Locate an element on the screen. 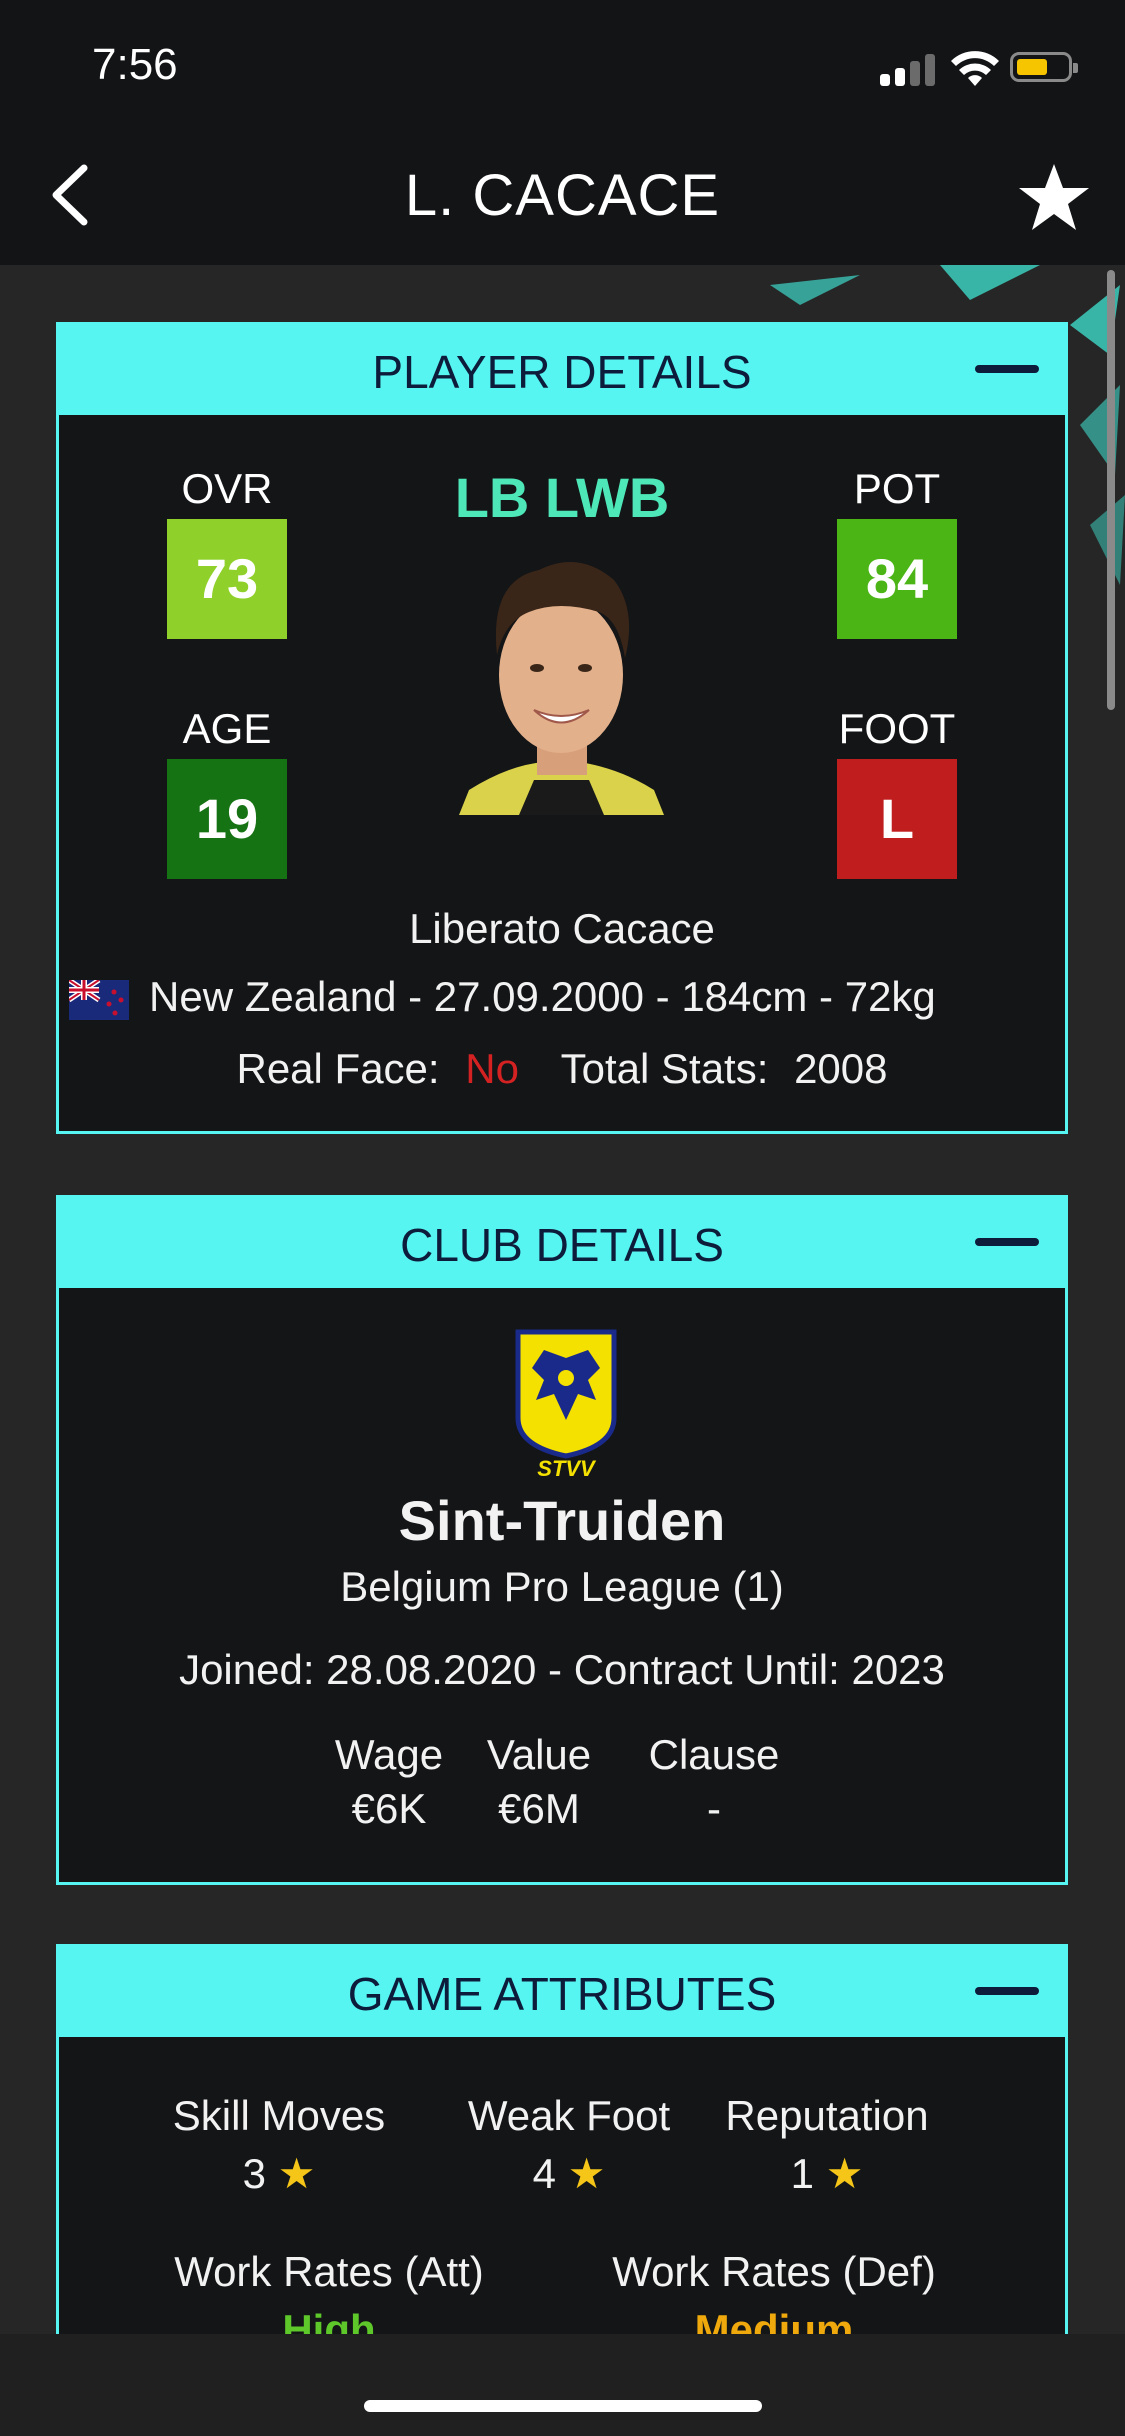 This screenshot has height=2436, width=1125. clause-column: Clause - is located at coordinates (714, 1782).